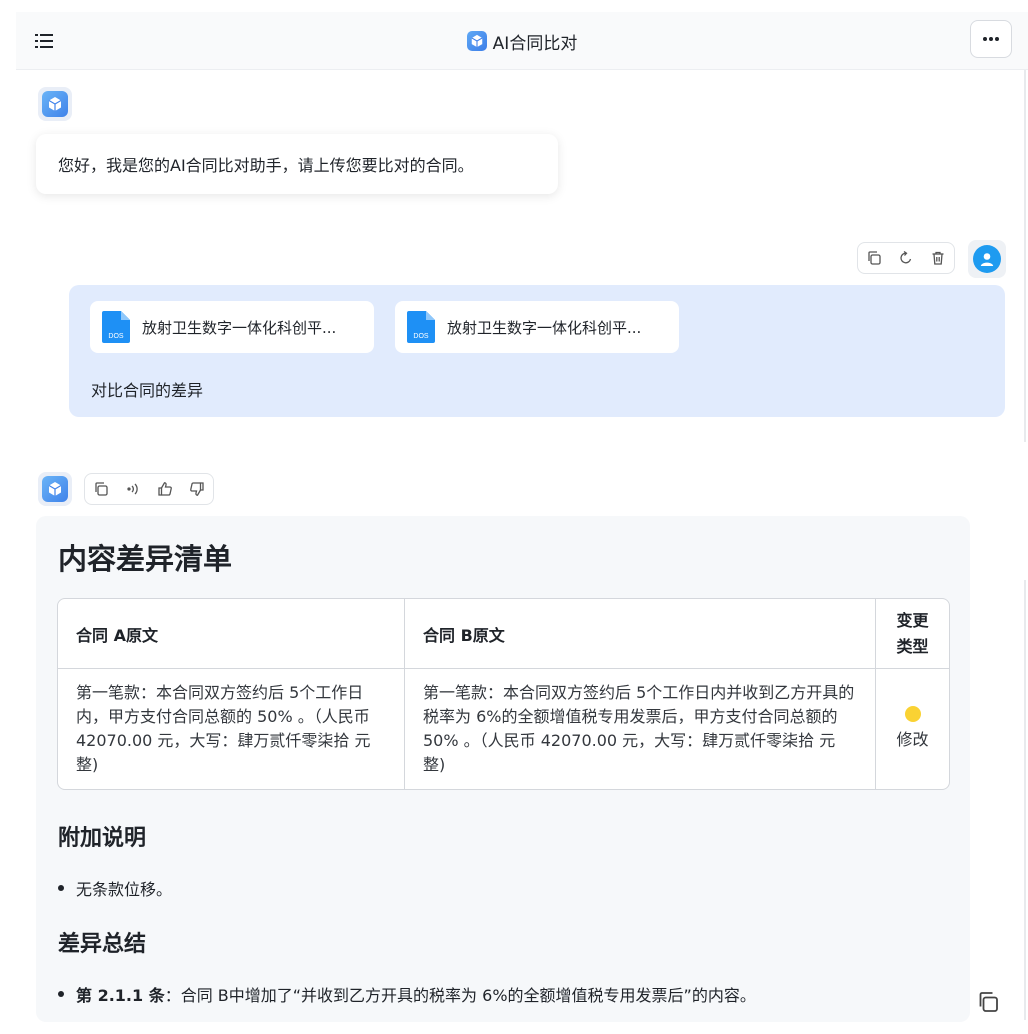 The width and height of the screenshot is (1028, 1034). Describe the element at coordinates (266, 165) in the screenshot. I see `bot-greeting-text: 您好，我是您的AI合同比对助手，请上传您要比对的合同。` at that location.